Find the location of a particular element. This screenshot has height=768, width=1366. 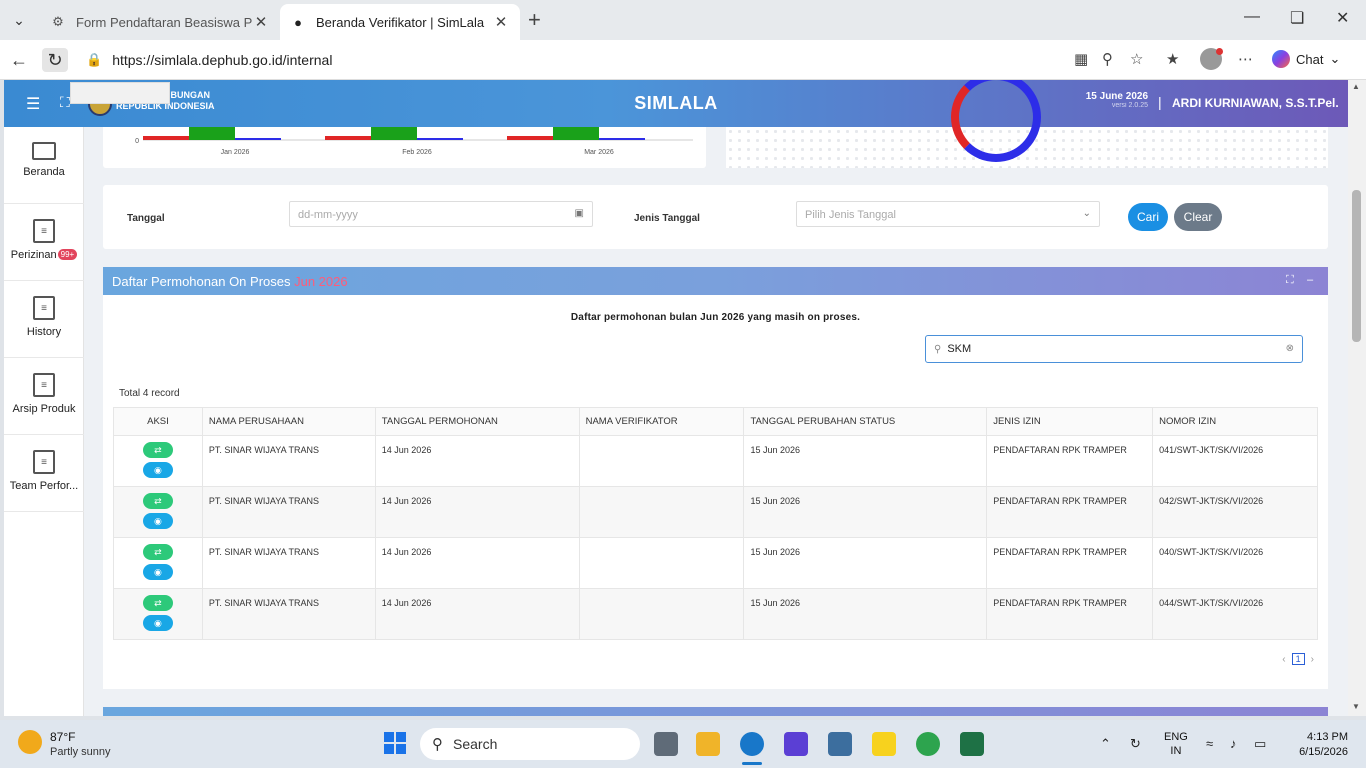

scroll-down-icon: ▼ is located at coordinates (1356, 706).